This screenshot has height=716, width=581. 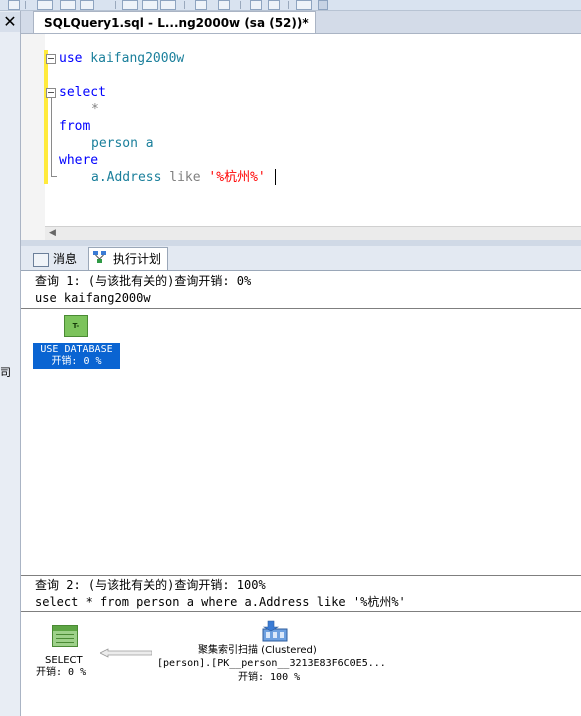 I want to click on change-marker-bar, so click(x=46, y=117).